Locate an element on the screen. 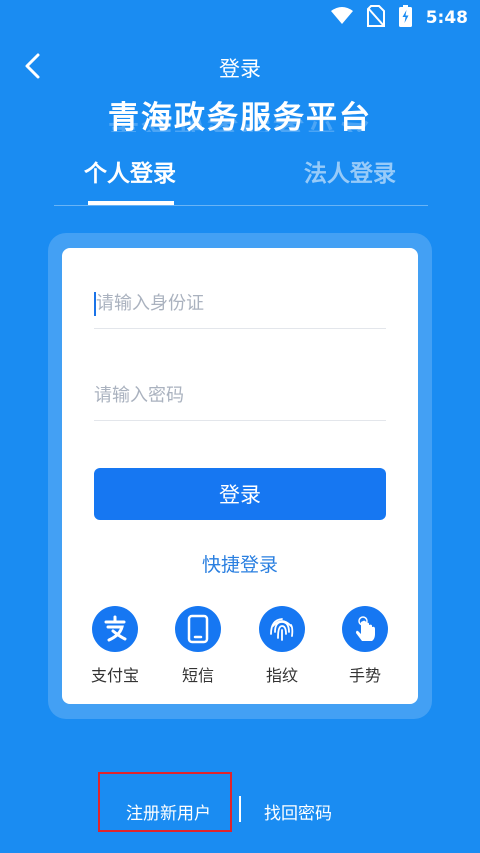  sms-login: 短信 is located at coordinates (198, 646).